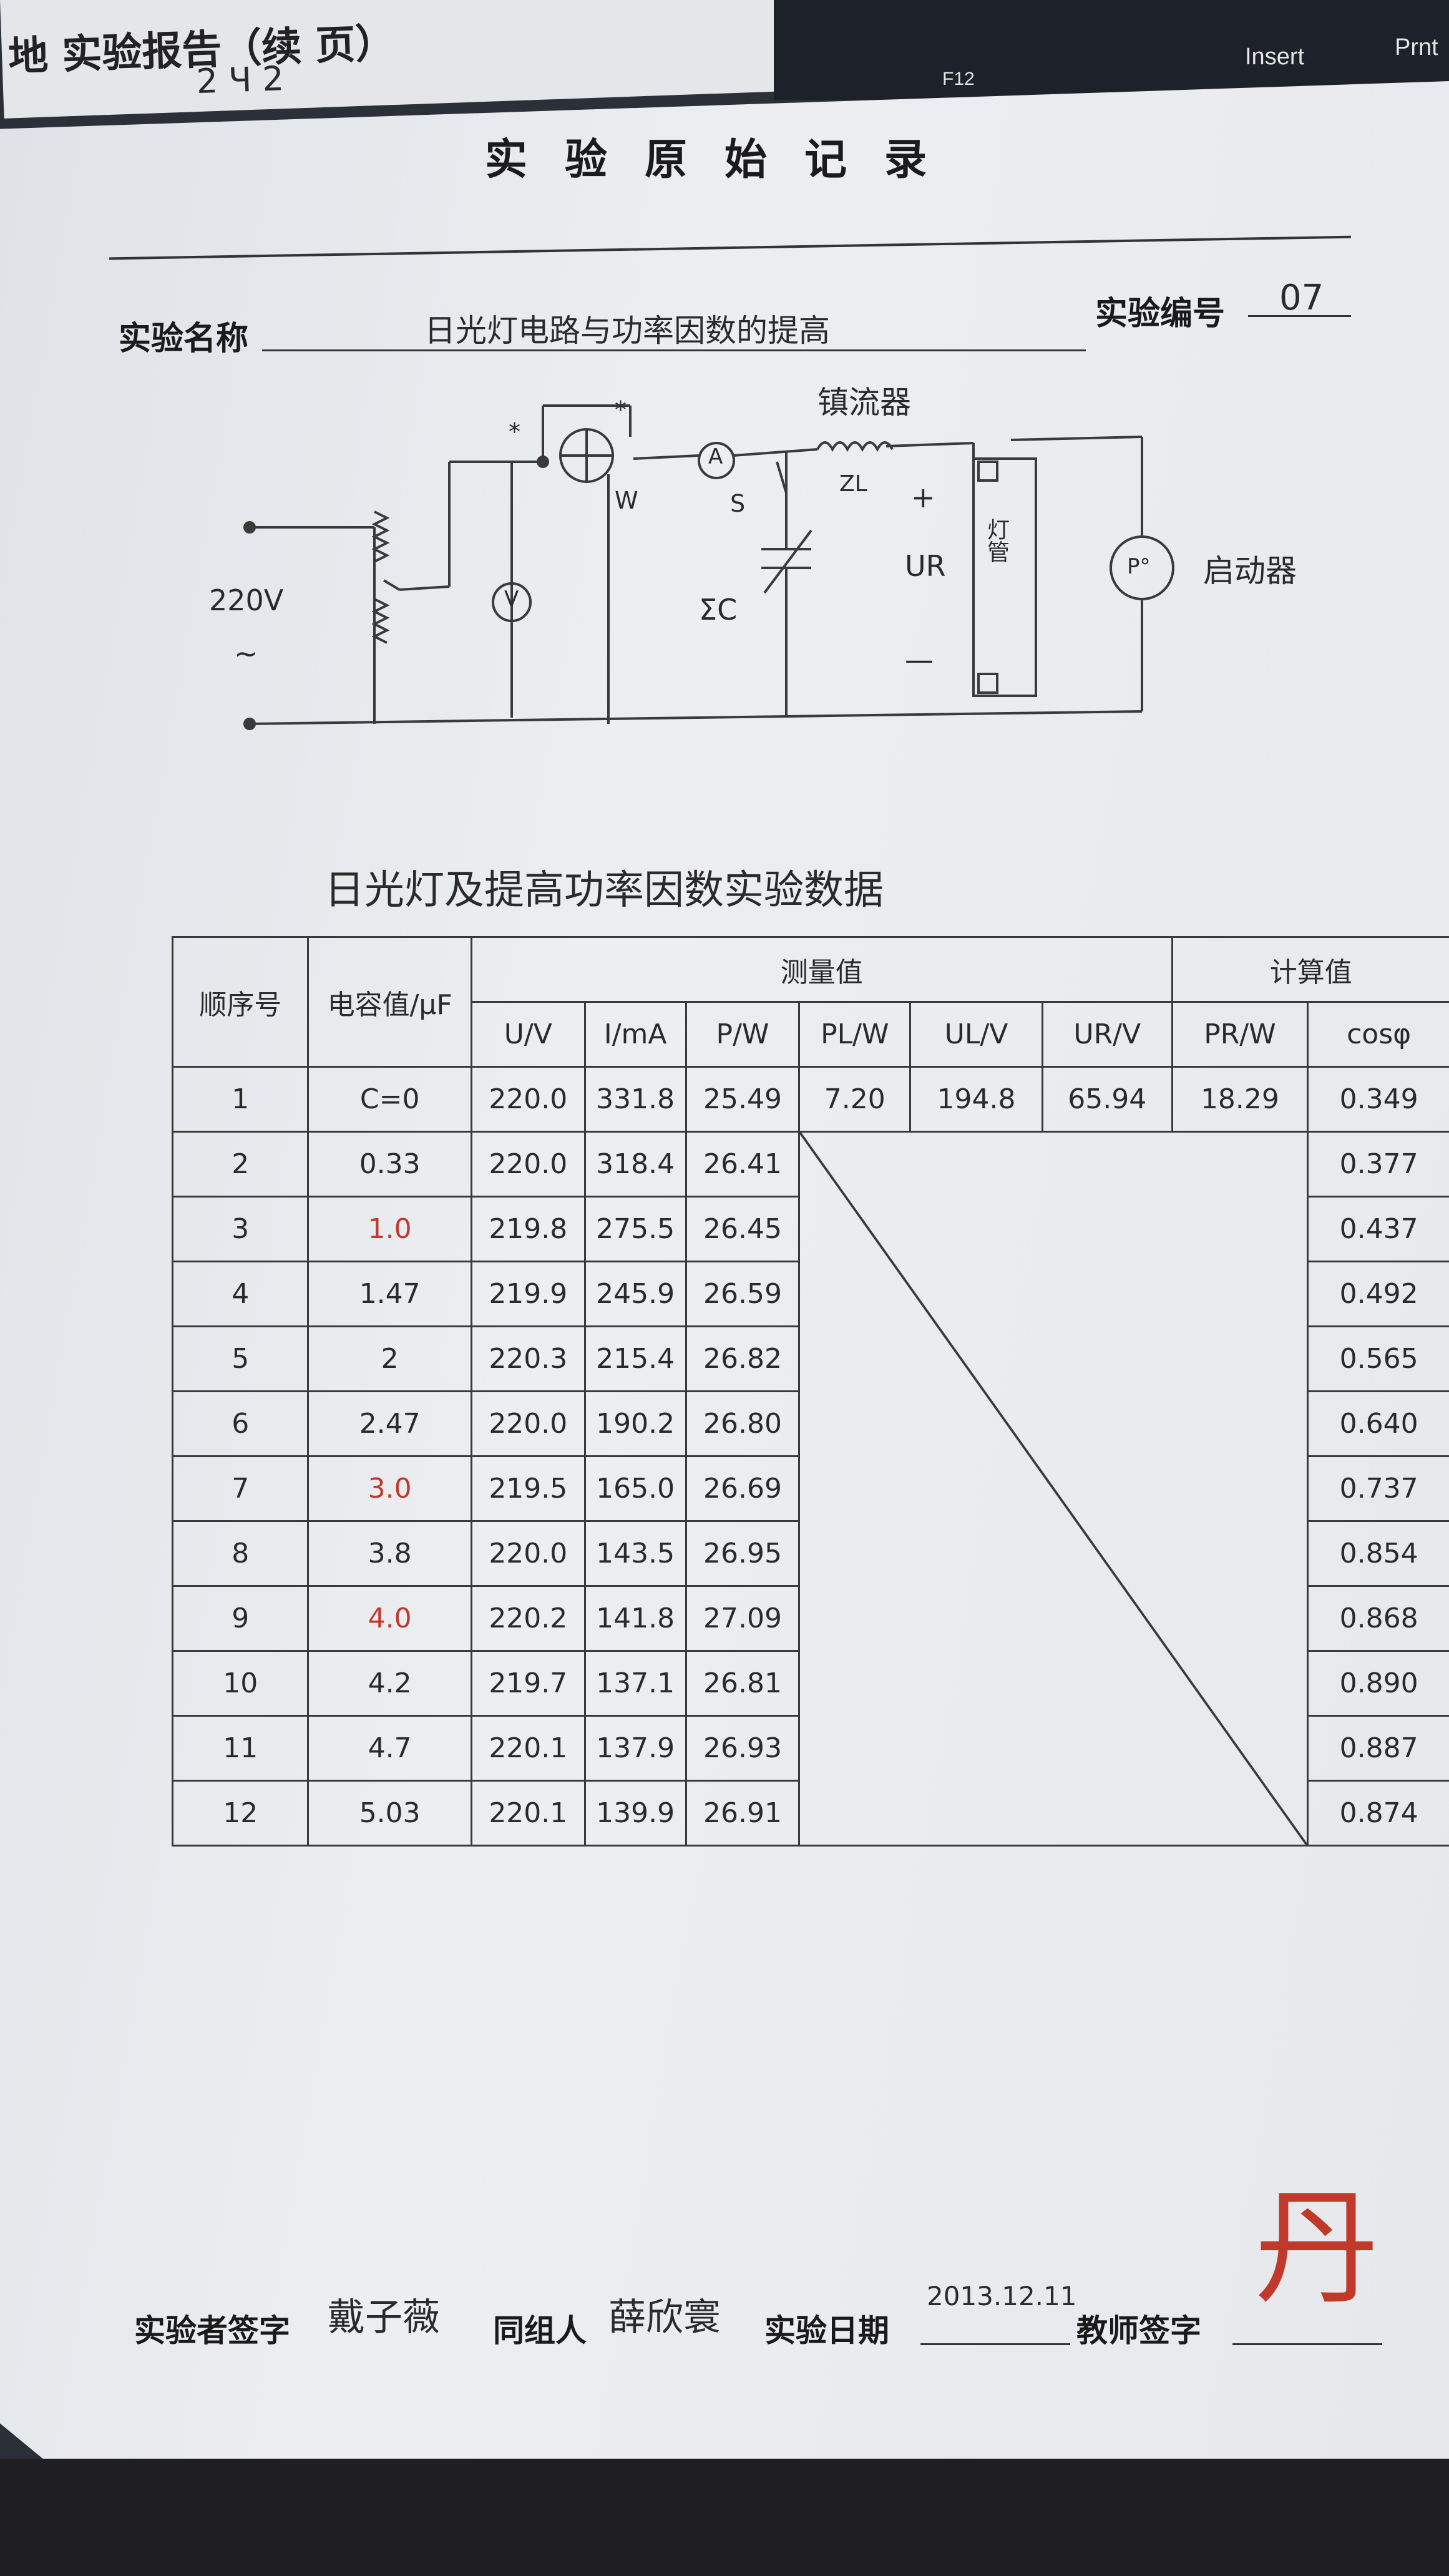  Describe the element at coordinates (853, 484) in the screenshot. I see `zl-label: ZL` at that location.